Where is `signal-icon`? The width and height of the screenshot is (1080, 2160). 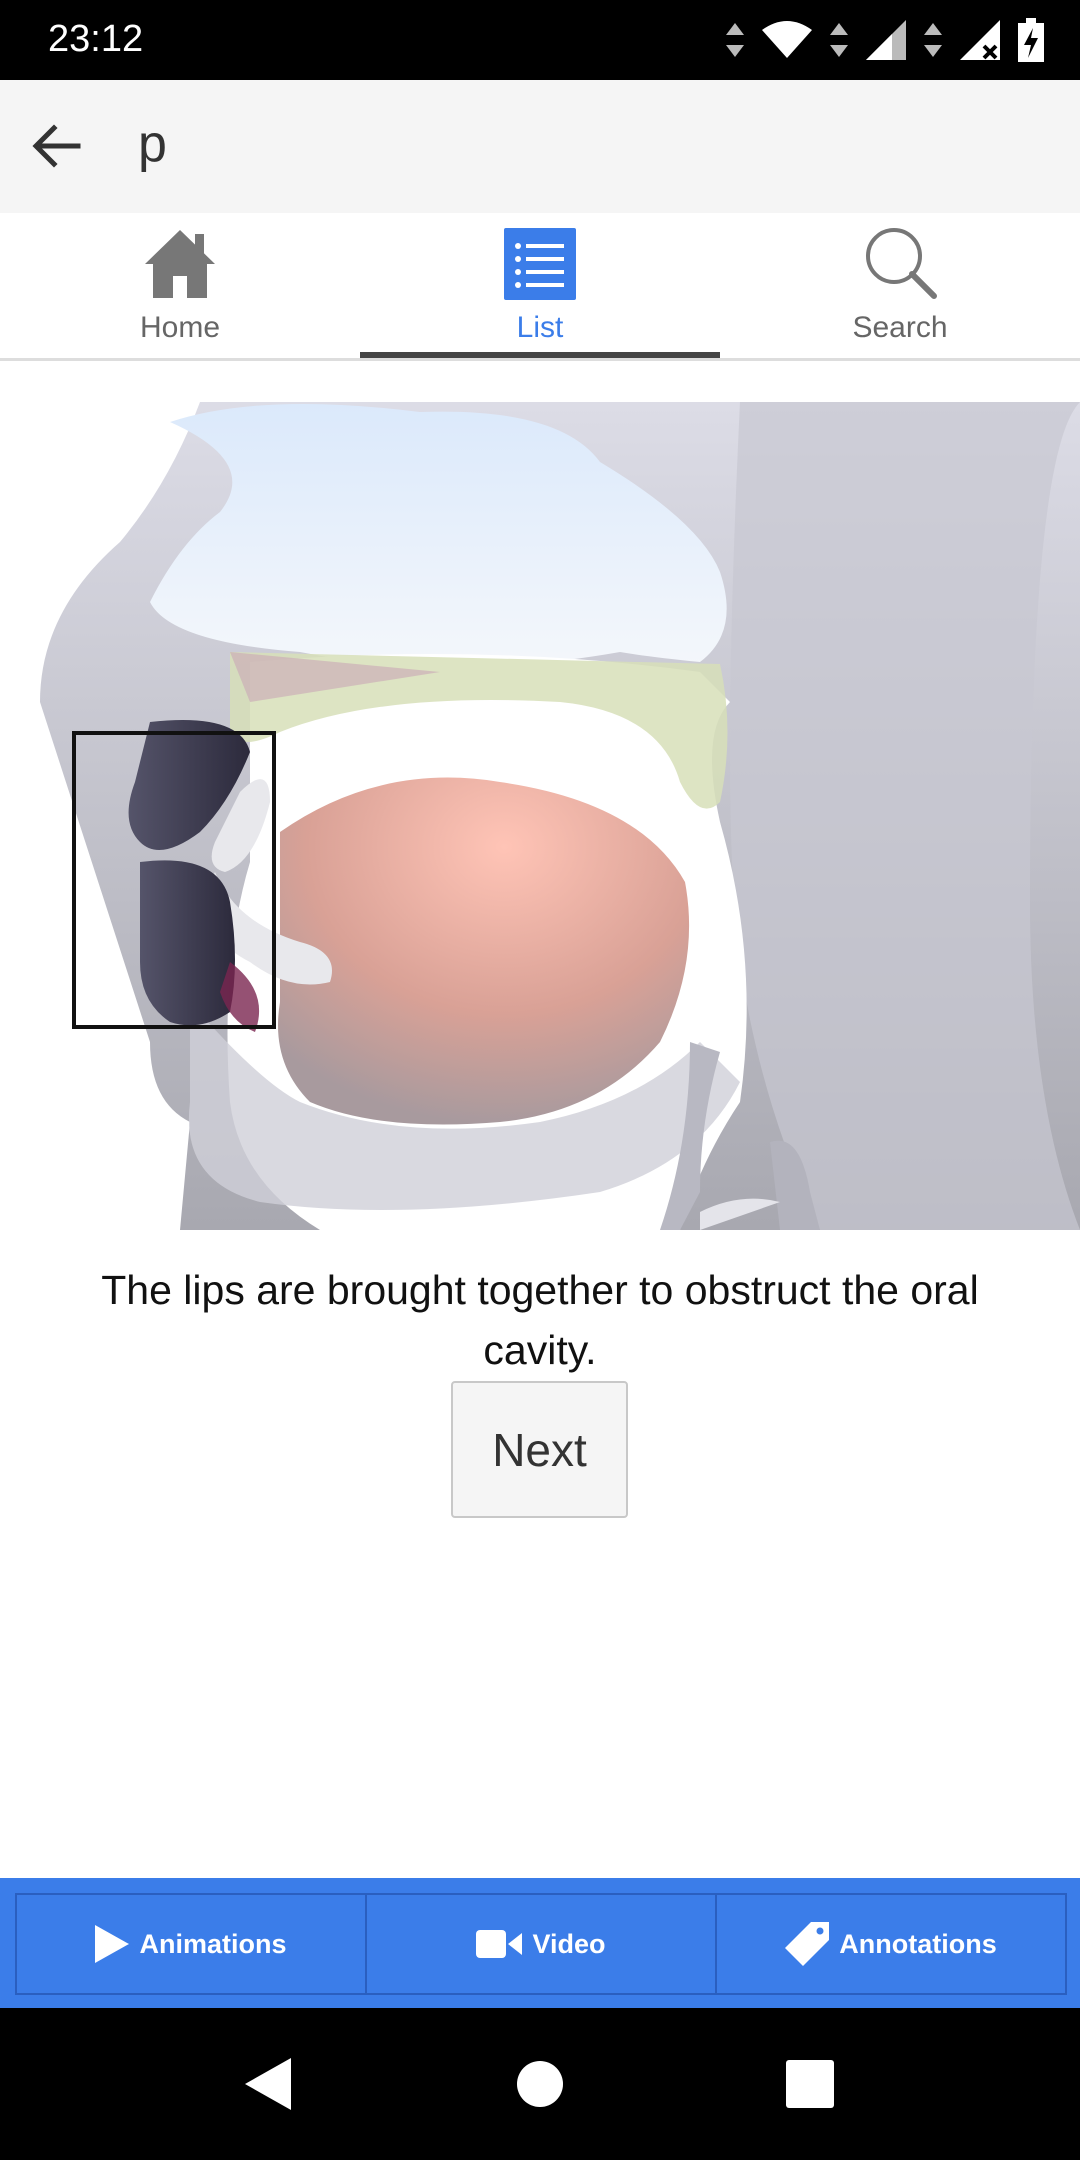
signal-icon is located at coordinates (886, 40).